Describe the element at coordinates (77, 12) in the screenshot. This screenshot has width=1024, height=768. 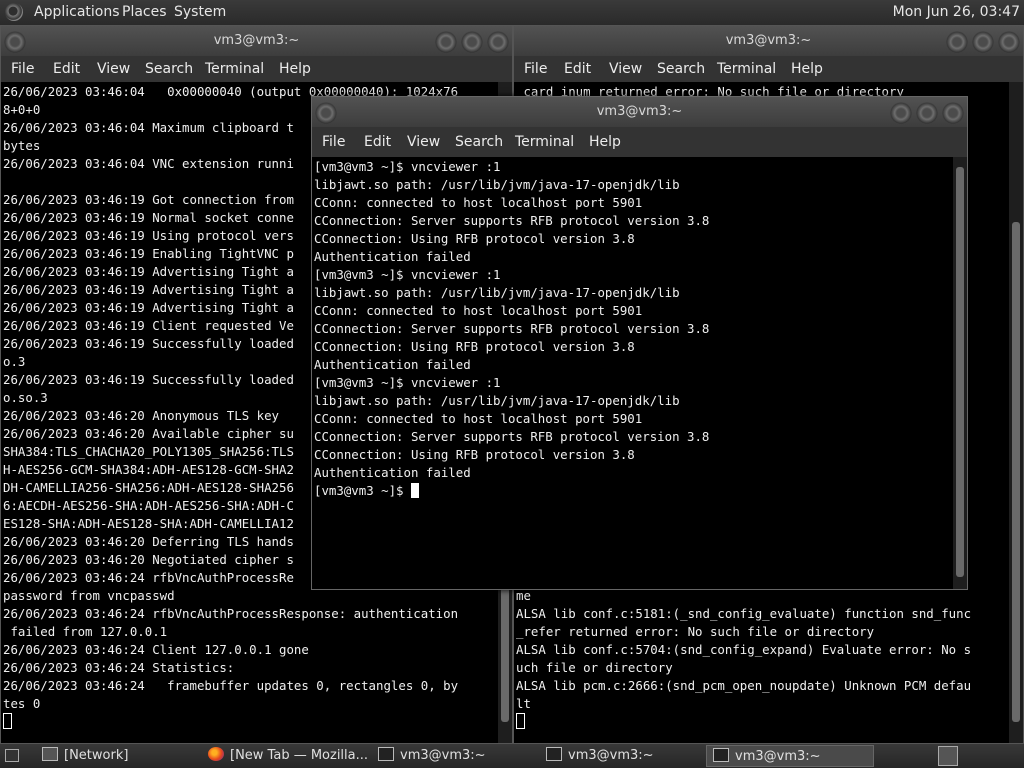
I see `applications-menu: Applications` at that location.